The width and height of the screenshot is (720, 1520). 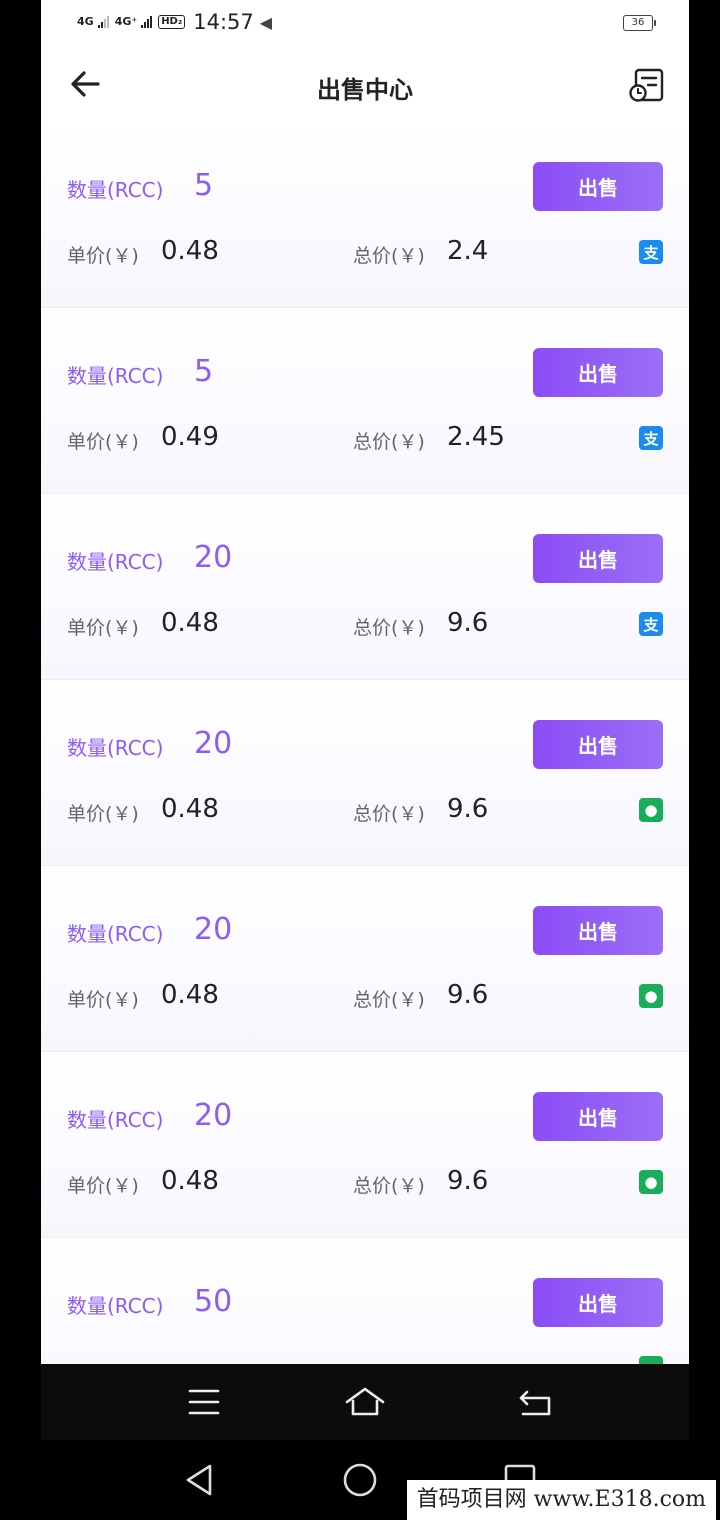 I want to click on menu-button, so click(x=204, y=1402).